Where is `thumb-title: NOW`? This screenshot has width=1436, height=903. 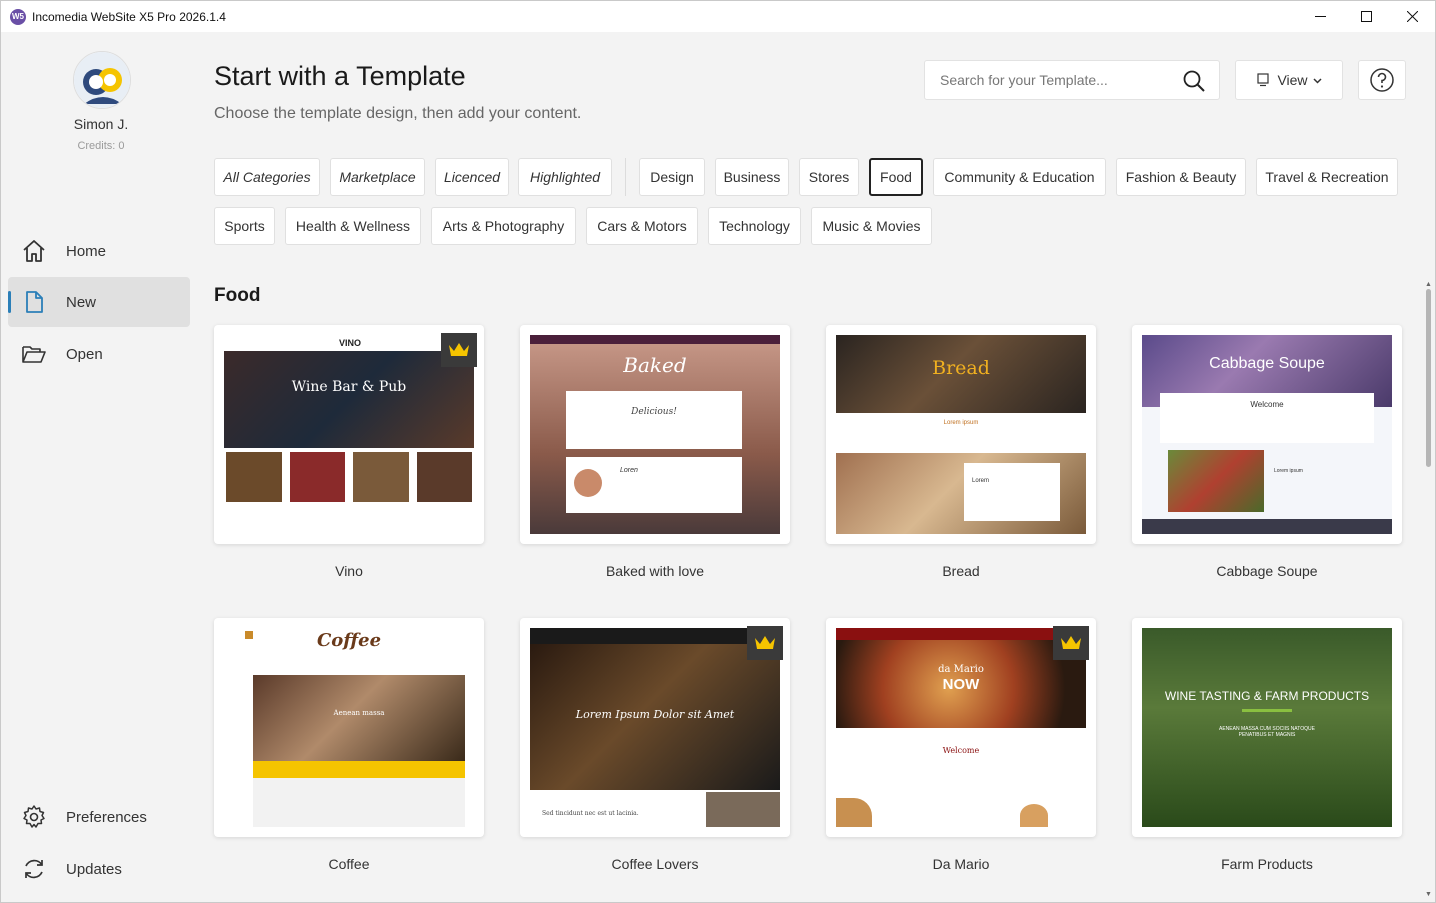 thumb-title: NOW is located at coordinates (961, 684).